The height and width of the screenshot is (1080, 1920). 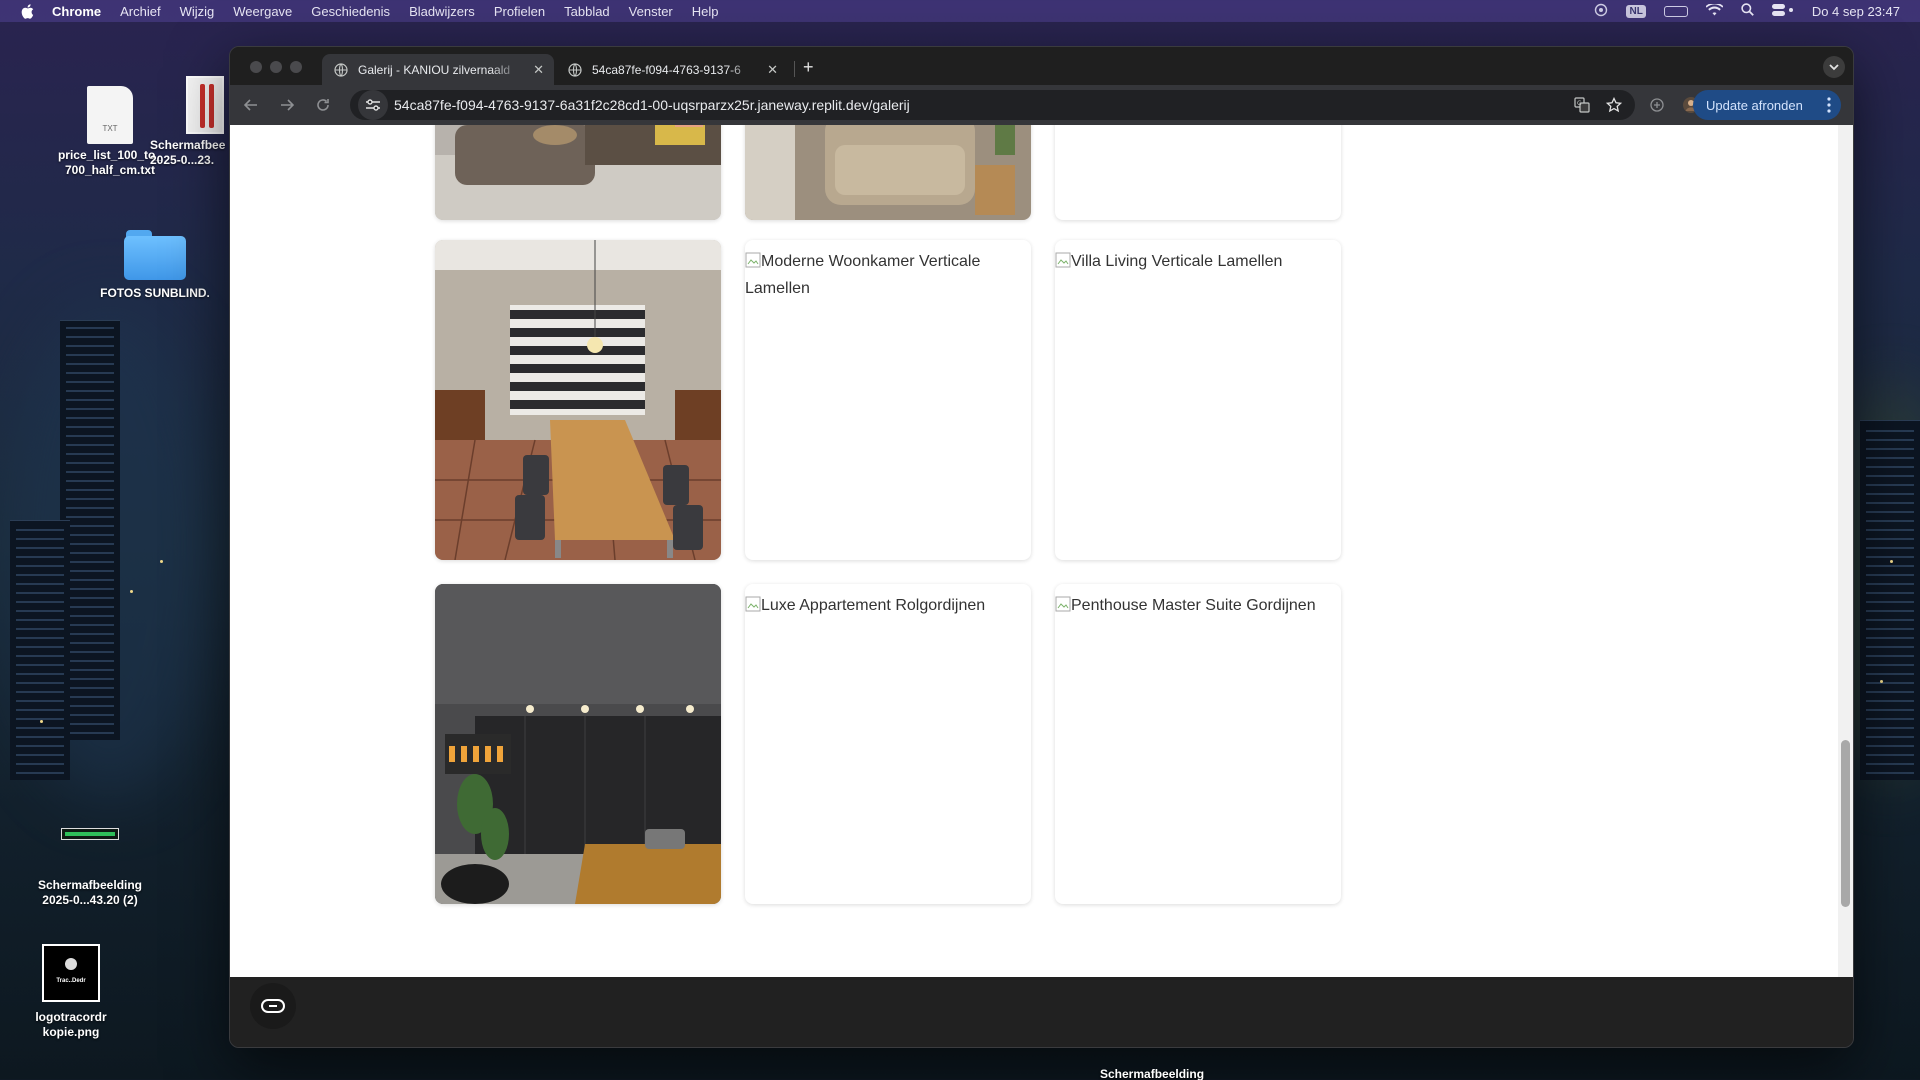 What do you see at coordinates (296, 67) in the screenshot?
I see `zoom-window-button` at bounding box center [296, 67].